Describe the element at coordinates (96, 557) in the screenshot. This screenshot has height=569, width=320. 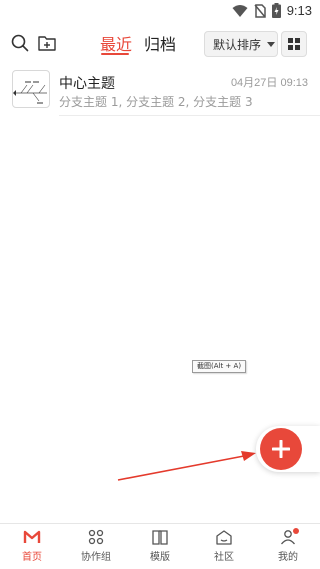
I see `nav-label: 协作组` at that location.